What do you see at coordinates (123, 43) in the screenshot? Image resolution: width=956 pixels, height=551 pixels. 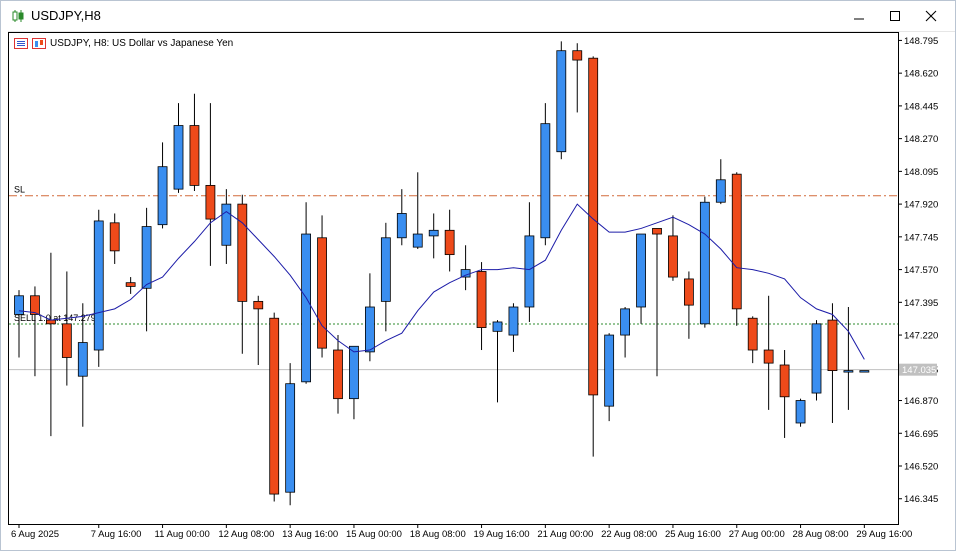 I see `chart-legend: USDJPY, H8: US Dollar vs Japanese Yen` at bounding box center [123, 43].